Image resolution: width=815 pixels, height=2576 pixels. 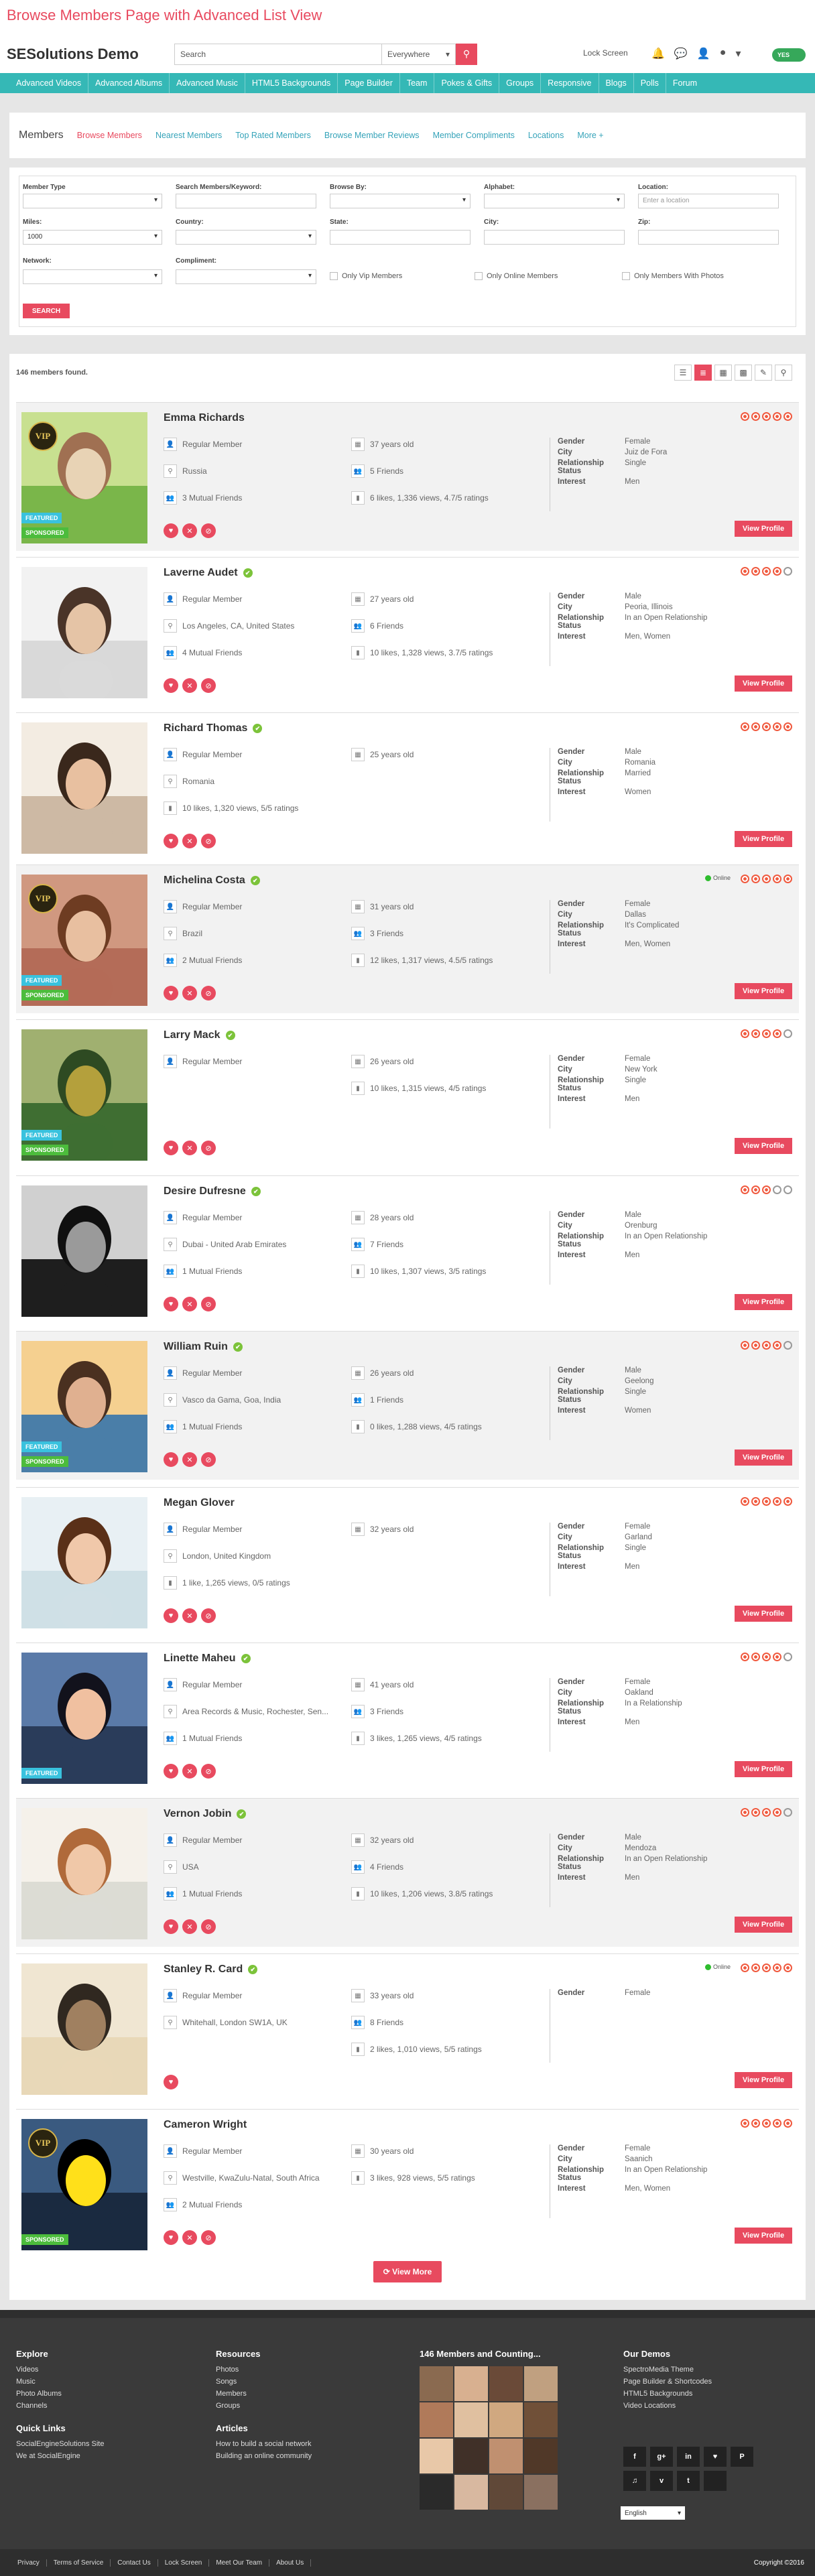 What do you see at coordinates (239, 2563) in the screenshot?
I see `footer-bottom-link: Meet Our Team` at bounding box center [239, 2563].